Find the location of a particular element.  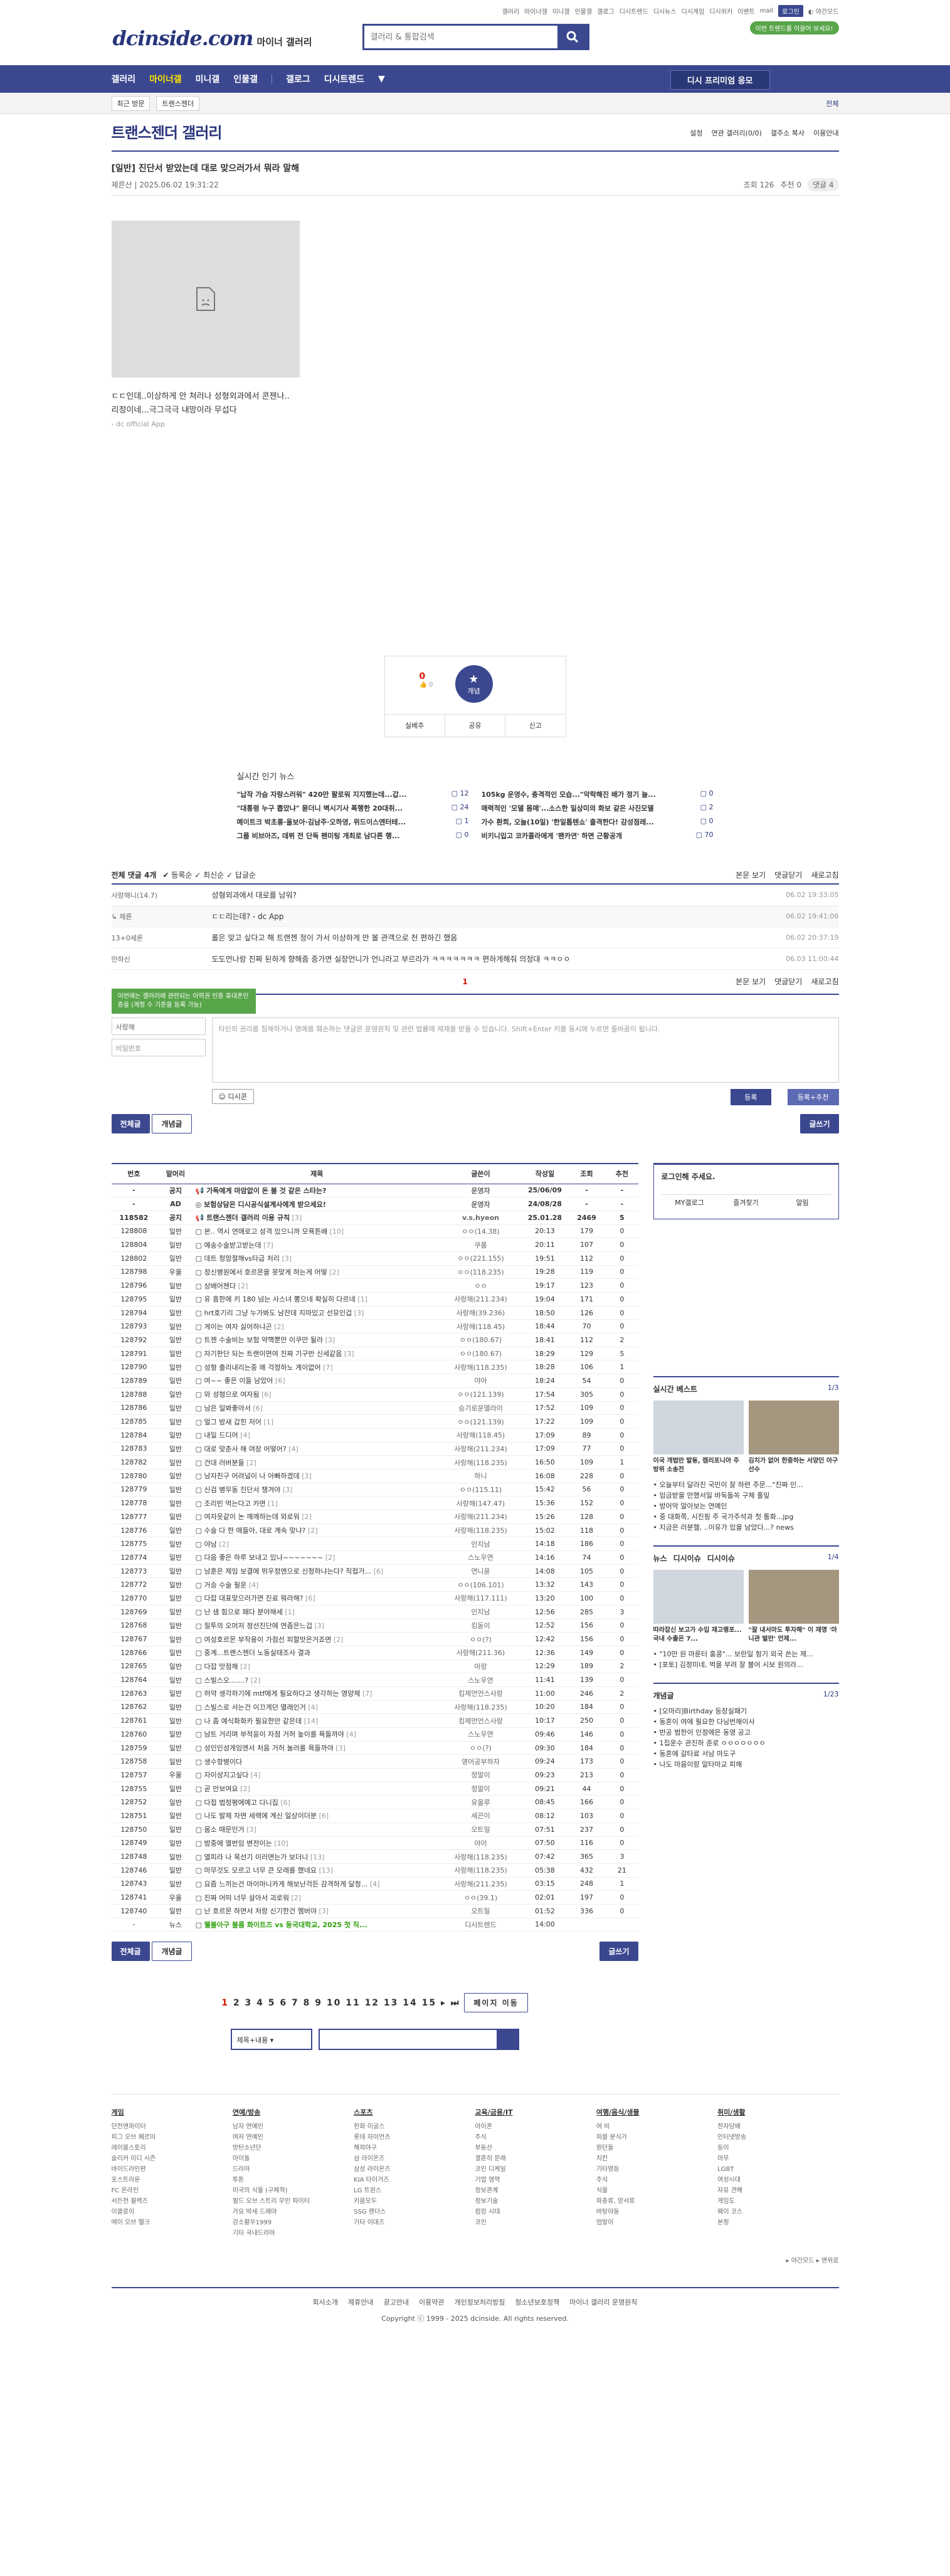

side-news-tab: 뉴스 is located at coordinates (660, 1558).